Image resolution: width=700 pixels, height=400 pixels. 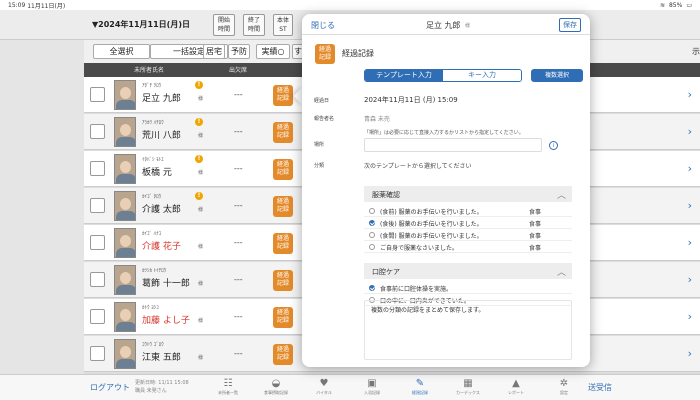 I want to click on heart-icon: ♥, so click(x=324, y=383).